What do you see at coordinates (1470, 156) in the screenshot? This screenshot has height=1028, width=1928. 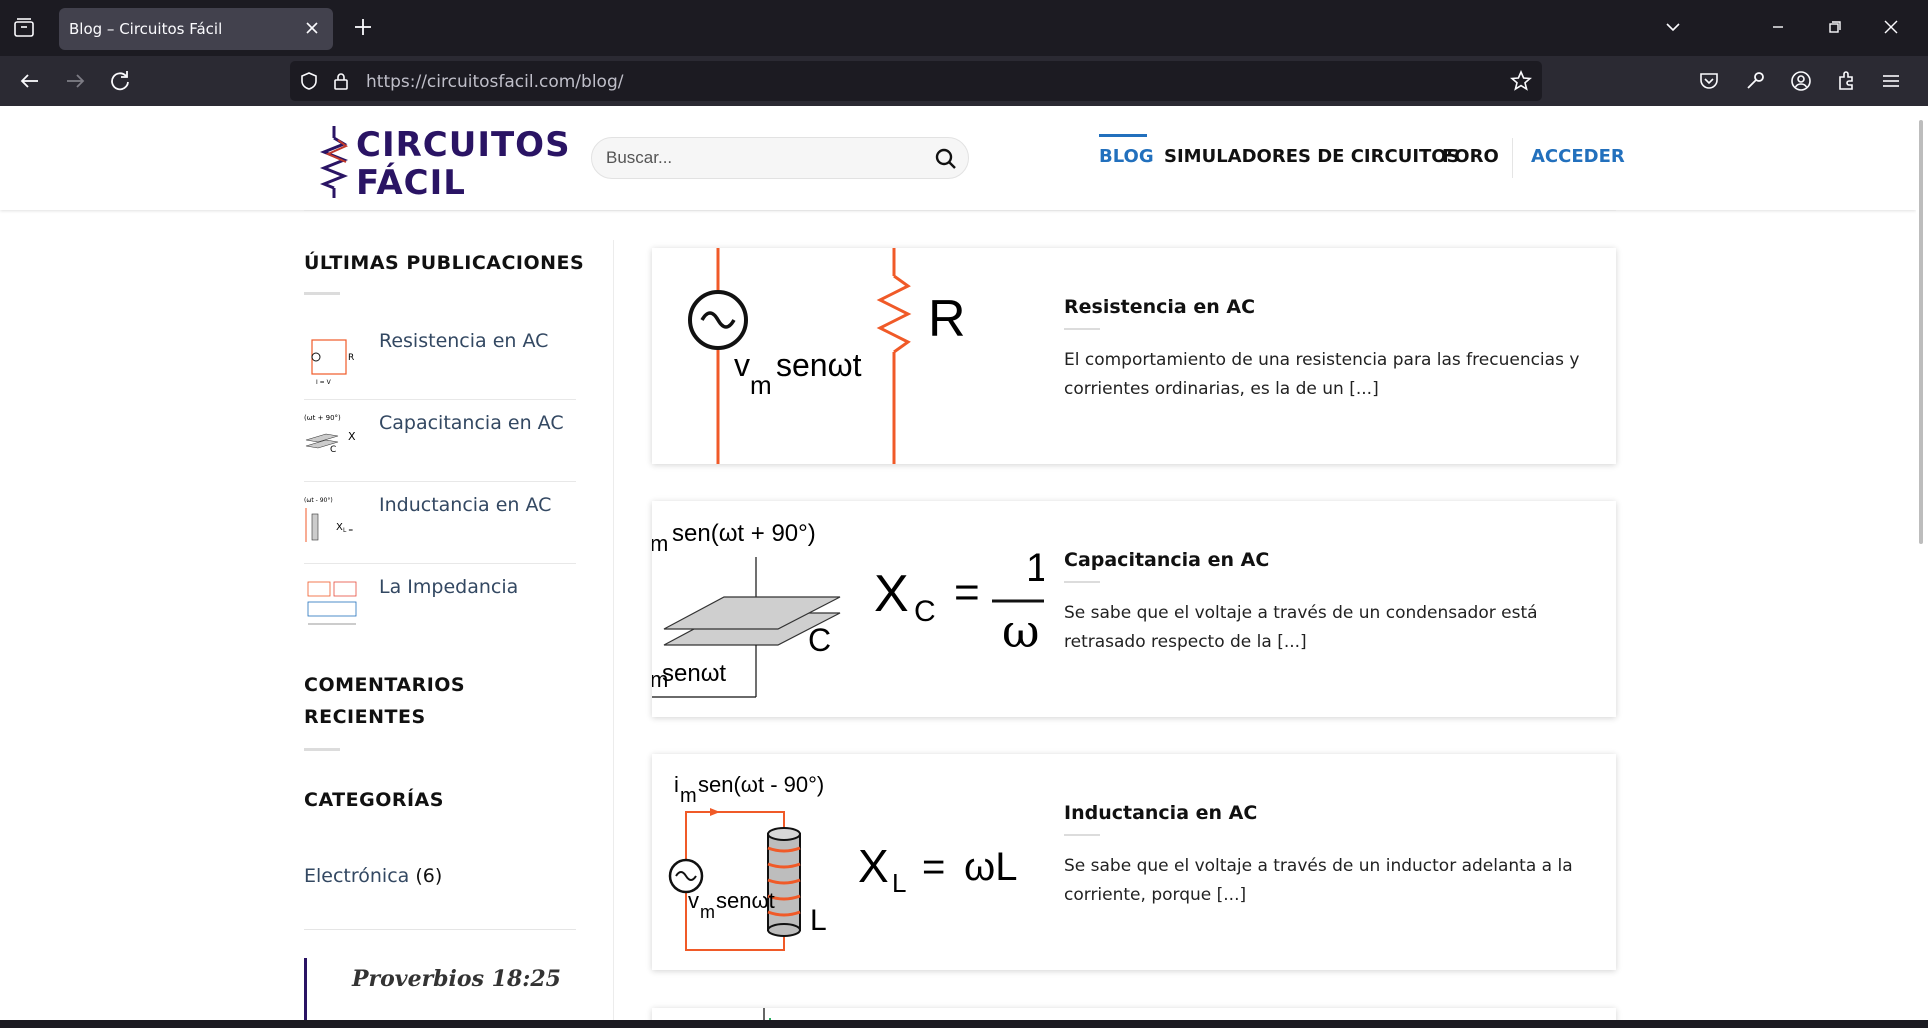 I see `menu-foro: FORO` at bounding box center [1470, 156].